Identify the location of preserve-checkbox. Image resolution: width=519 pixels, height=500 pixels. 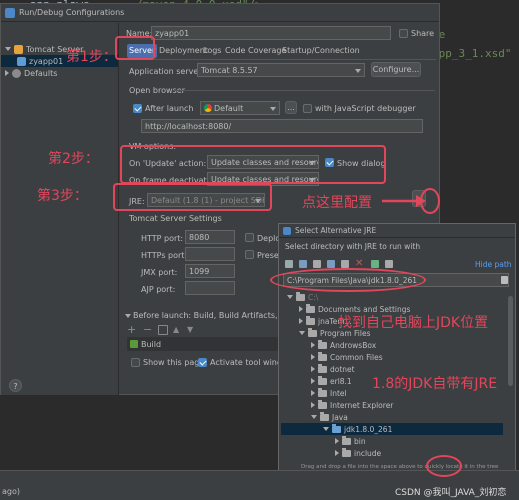
(249, 254).